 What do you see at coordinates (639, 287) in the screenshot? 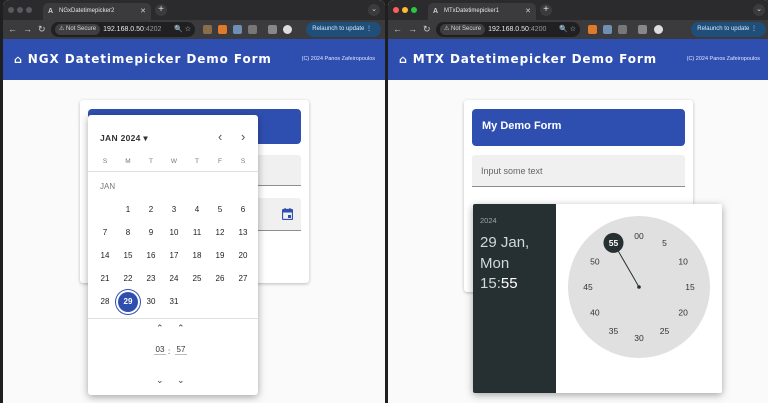
I see `clock-dial: 00 5 10 15 20 25 30 35 40 45 50 55` at bounding box center [639, 287].